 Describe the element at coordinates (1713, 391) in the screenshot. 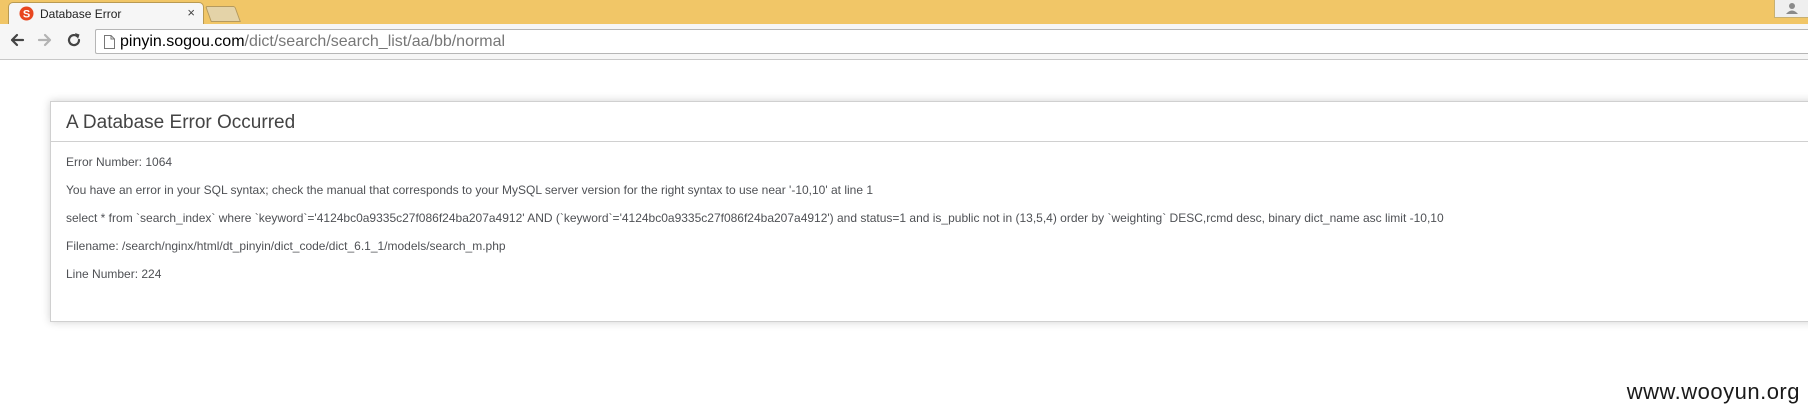

I see `watermark: www.wooyun.org` at that location.